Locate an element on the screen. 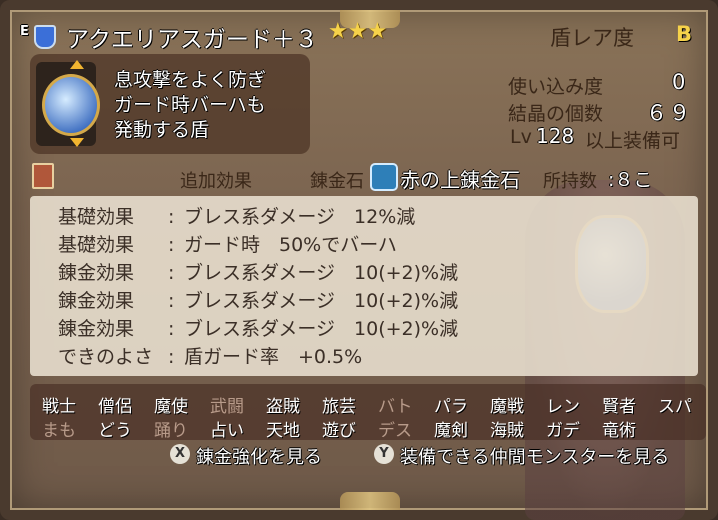 The image size is (718, 520). bottom-ornament is located at coordinates (370, 501).